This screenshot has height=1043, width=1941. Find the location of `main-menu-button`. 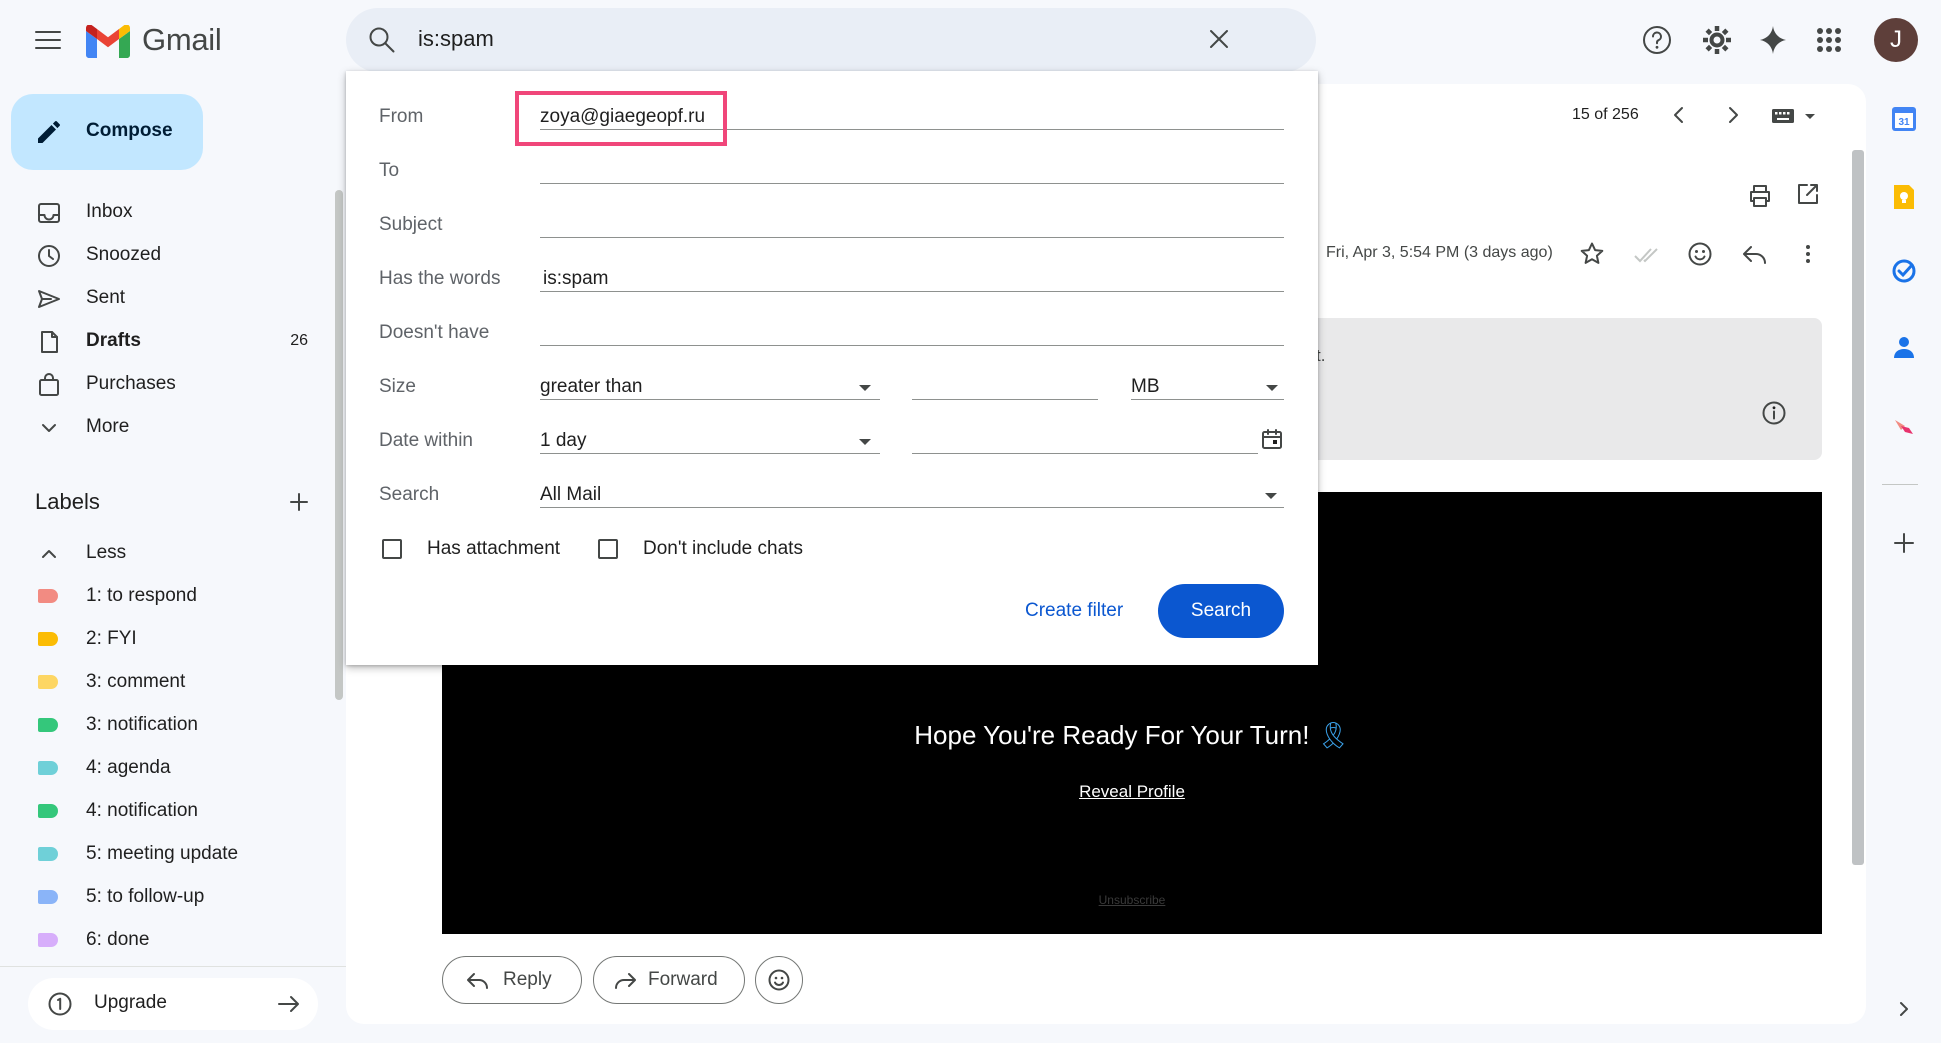

main-menu-button is located at coordinates (48, 40).